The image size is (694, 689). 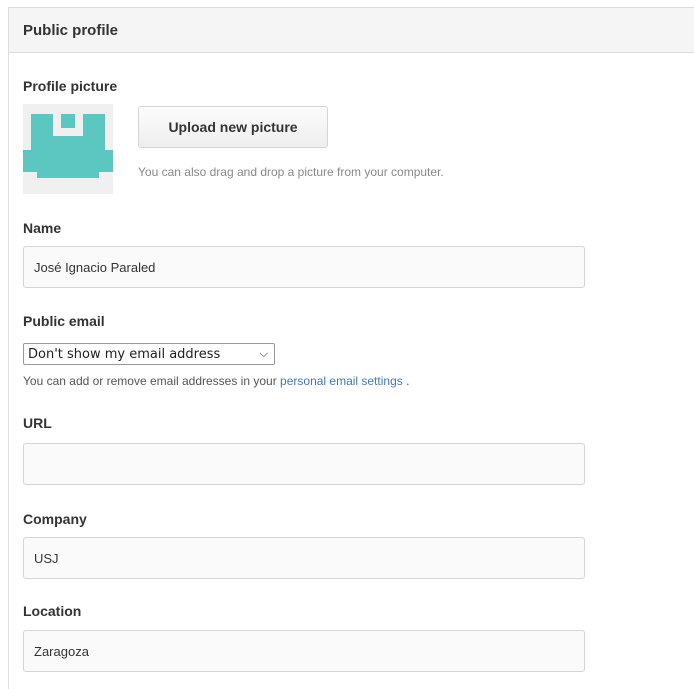 What do you see at coordinates (70, 86) in the screenshot?
I see `profile-picture-label: Profile picture` at bounding box center [70, 86].